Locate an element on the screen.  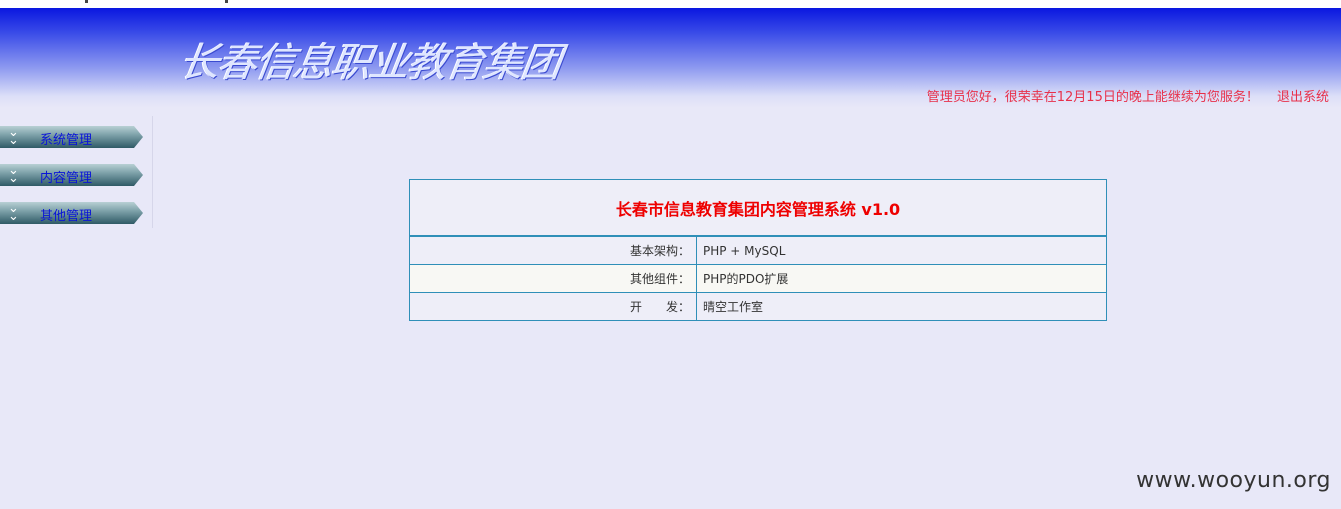
watermark: www.wooyun.org is located at coordinates (1233, 480).